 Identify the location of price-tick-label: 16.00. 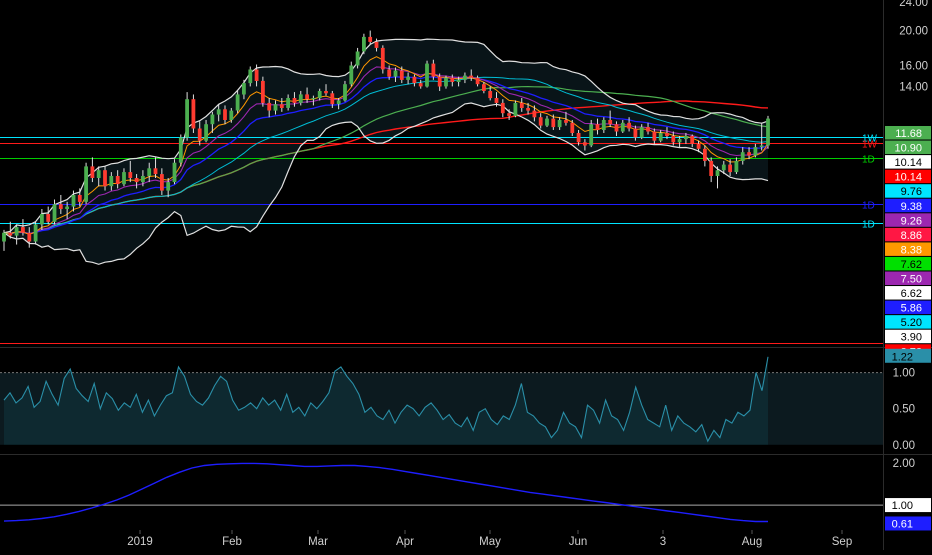
(913, 66).